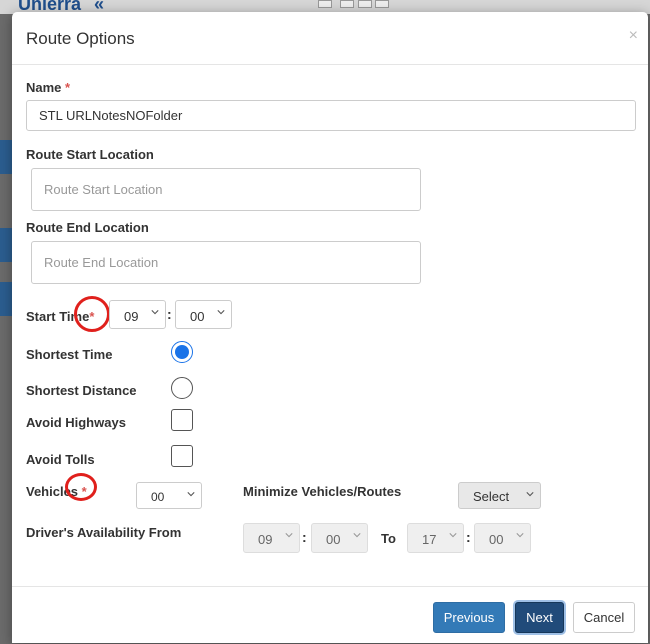  What do you see at coordinates (271, 538) in the screenshot?
I see `availability-from-hour-select: 09` at bounding box center [271, 538].